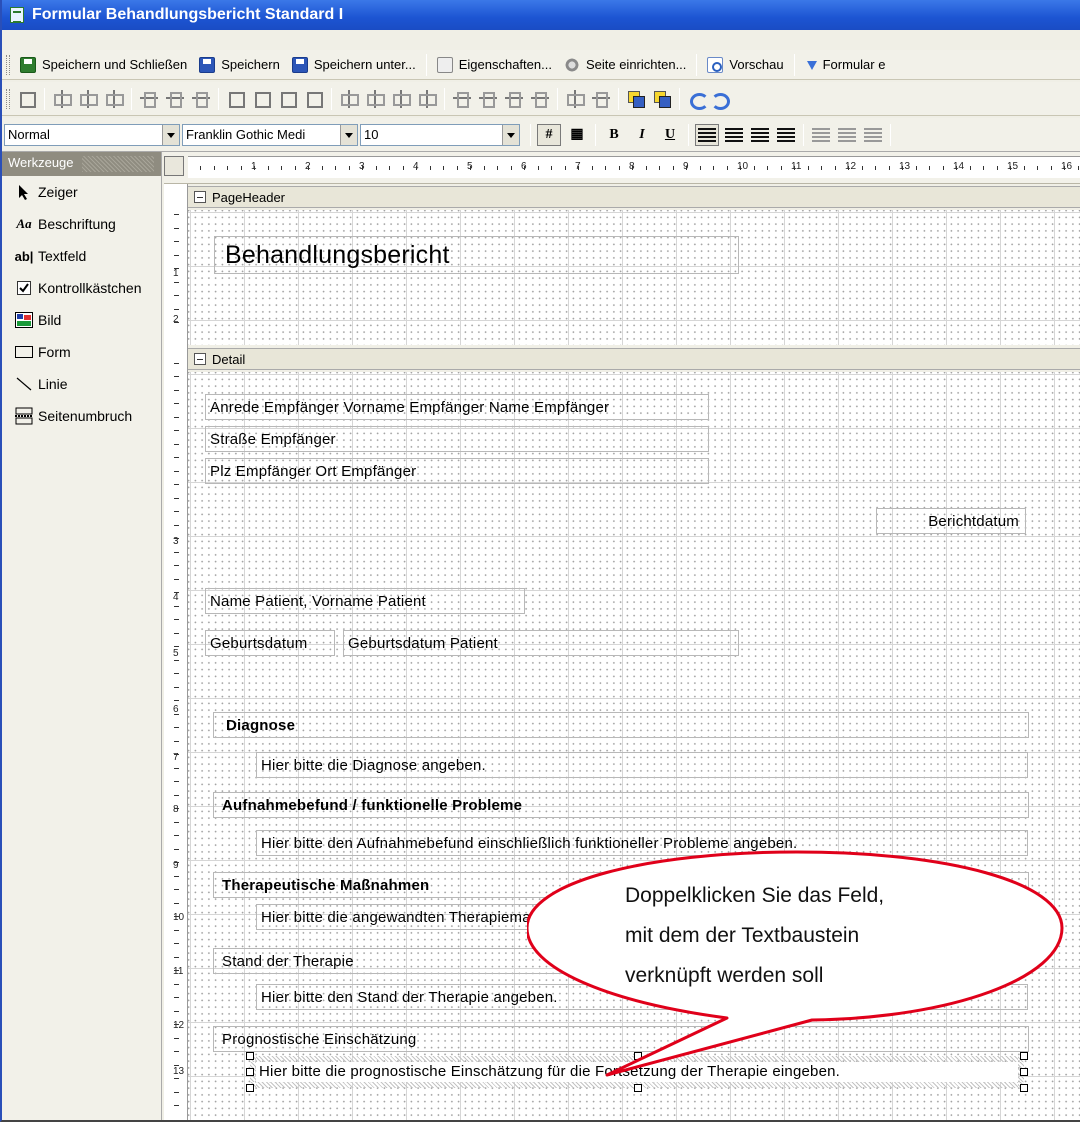  I want to click on align-right-icon, so click(114, 99).